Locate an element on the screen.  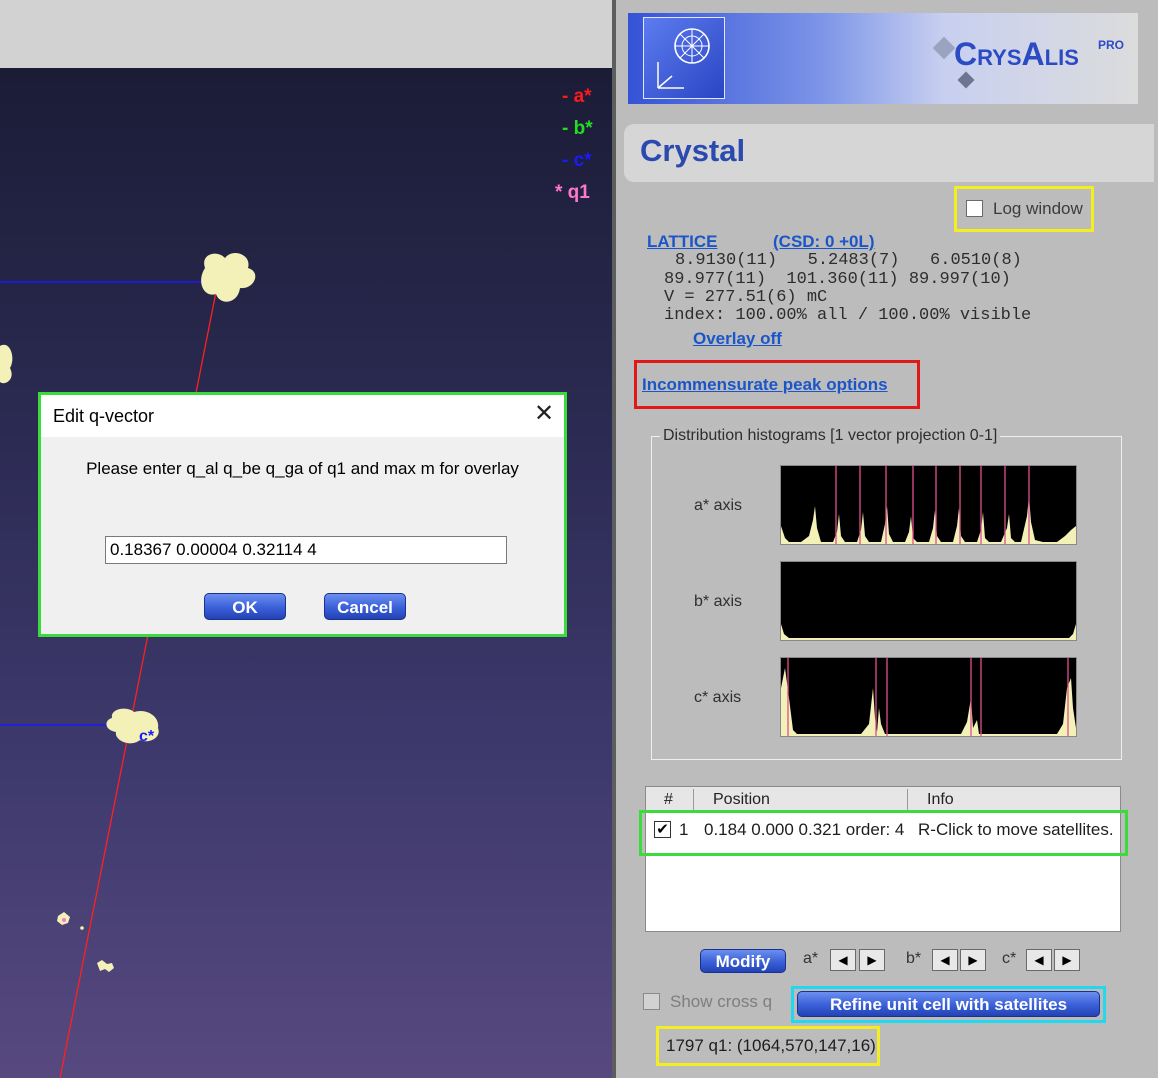
row-number: 1 is located at coordinates (684, 829).